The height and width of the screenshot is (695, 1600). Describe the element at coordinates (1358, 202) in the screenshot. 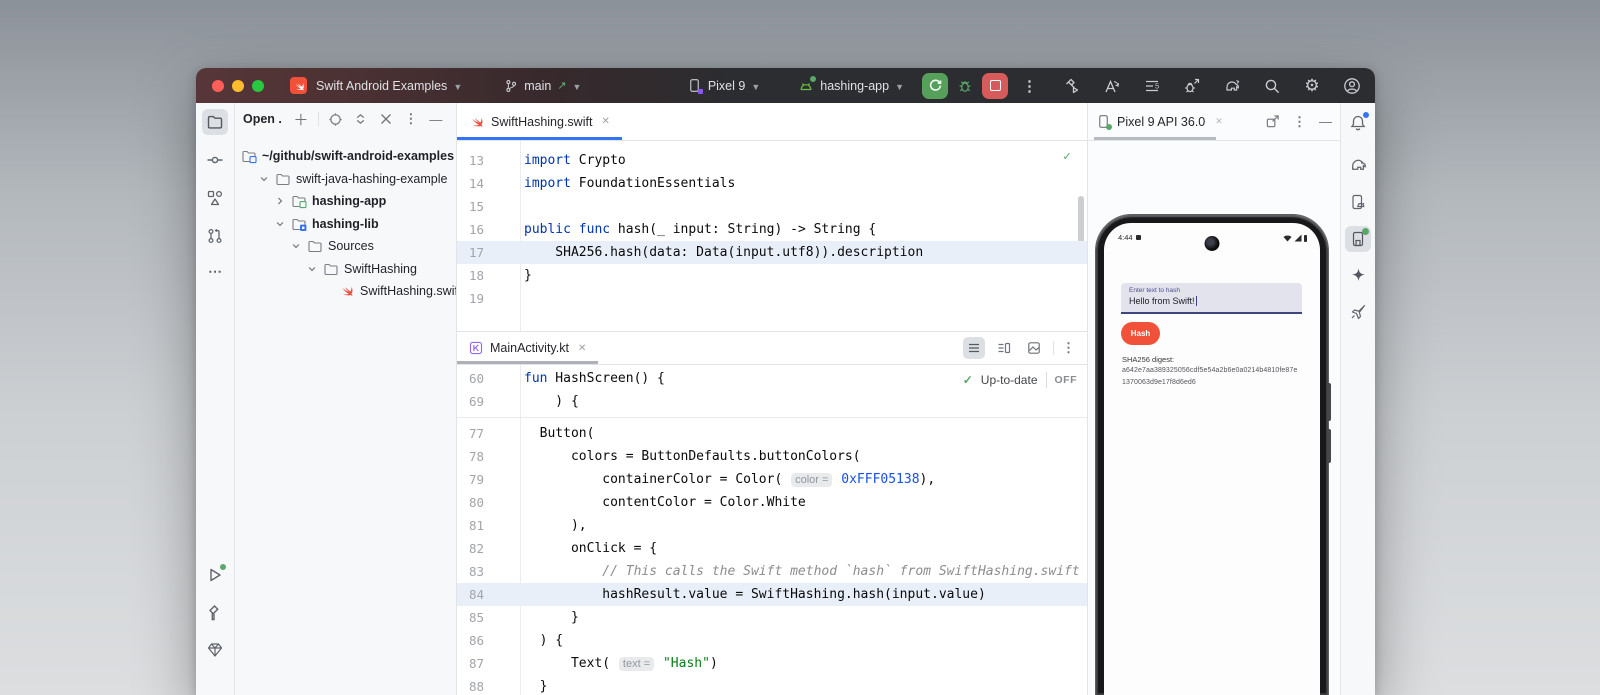

I see `device-manager-icon` at that location.